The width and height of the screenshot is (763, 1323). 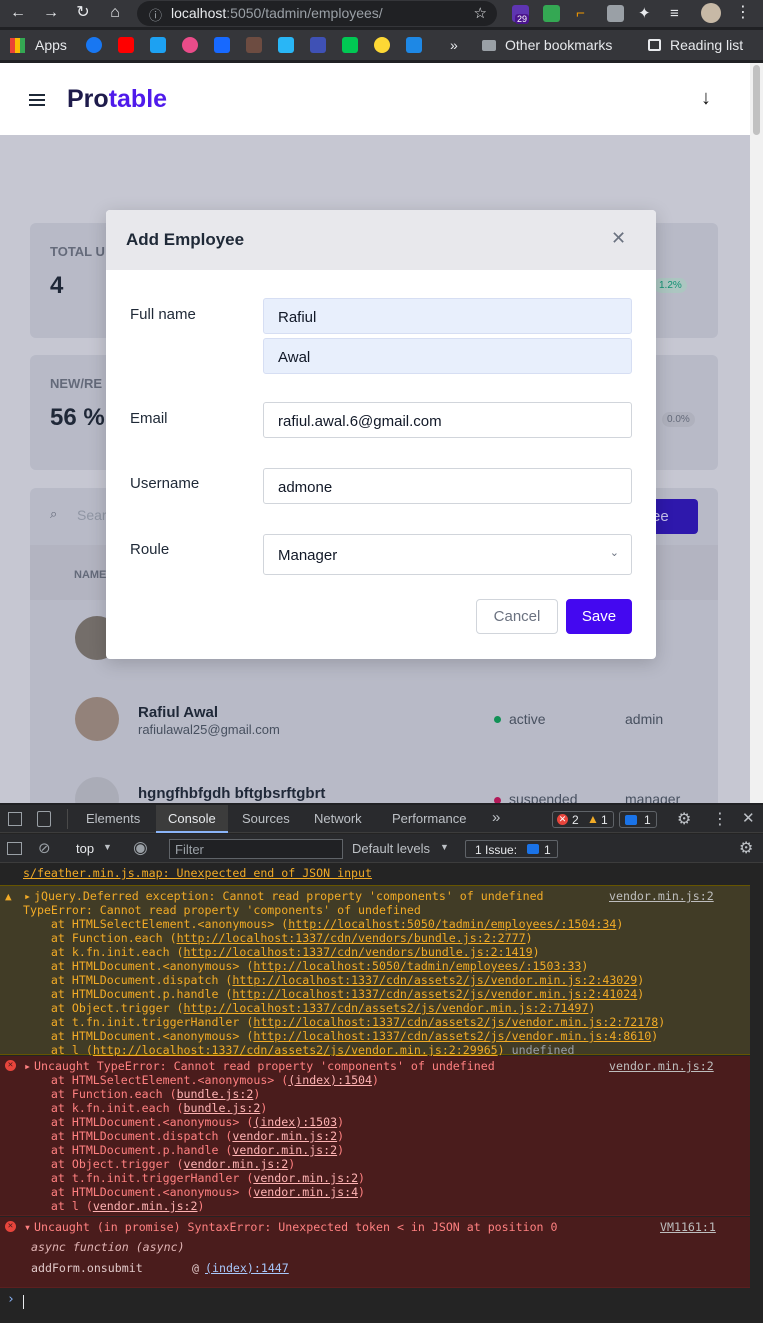 I want to click on home-icon: ⌂, so click(x=115, y=13).